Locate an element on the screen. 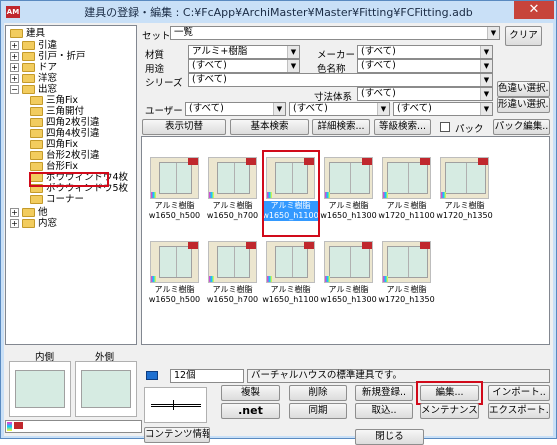 Image resolution: width=557 pixels, height=445 pixels. dimension-value: (すべて) is located at coordinates (378, 93).